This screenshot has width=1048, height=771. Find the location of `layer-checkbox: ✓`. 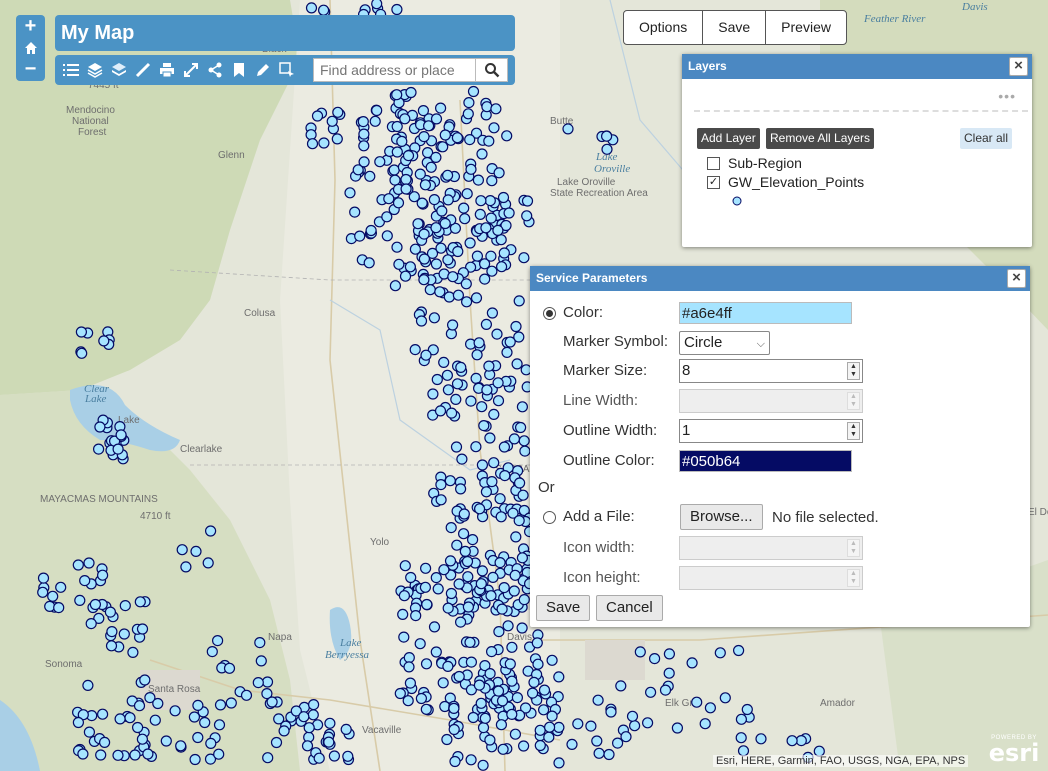

layer-checkbox: ✓ is located at coordinates (713, 182).